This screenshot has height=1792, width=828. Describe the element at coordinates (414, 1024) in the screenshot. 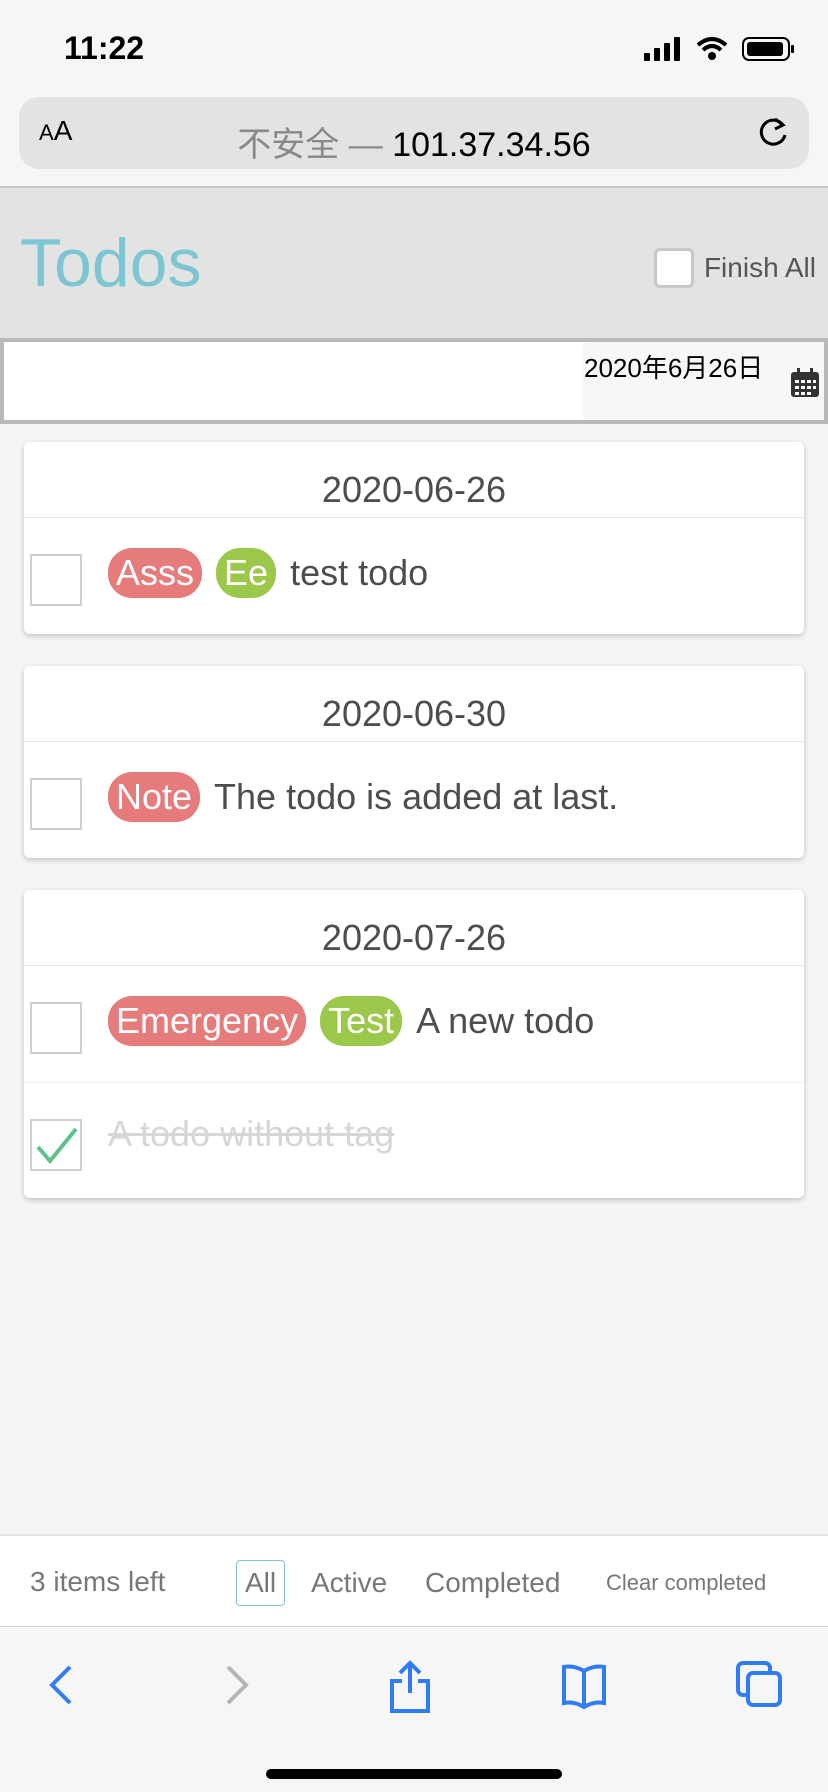

I see `todo-item: Emergency Test A new todo` at that location.